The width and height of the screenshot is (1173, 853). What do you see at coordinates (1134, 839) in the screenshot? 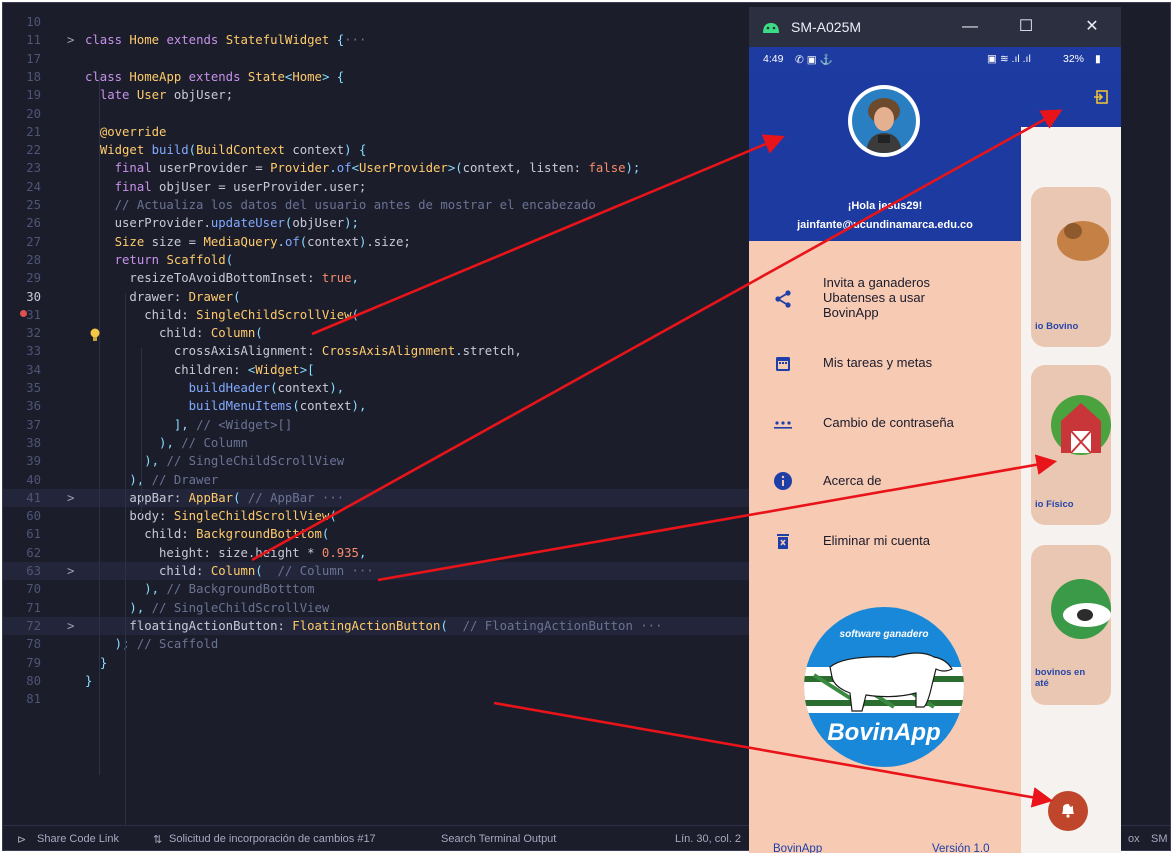
I see `status-item-ox: ox` at bounding box center [1134, 839].